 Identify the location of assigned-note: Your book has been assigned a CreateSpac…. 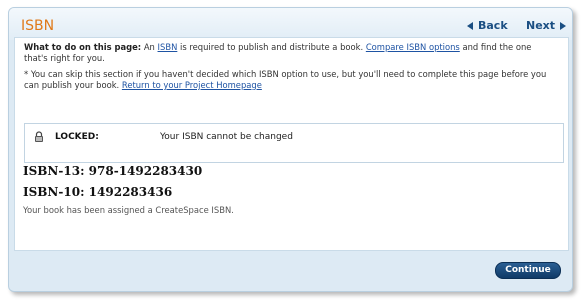
(128, 210).